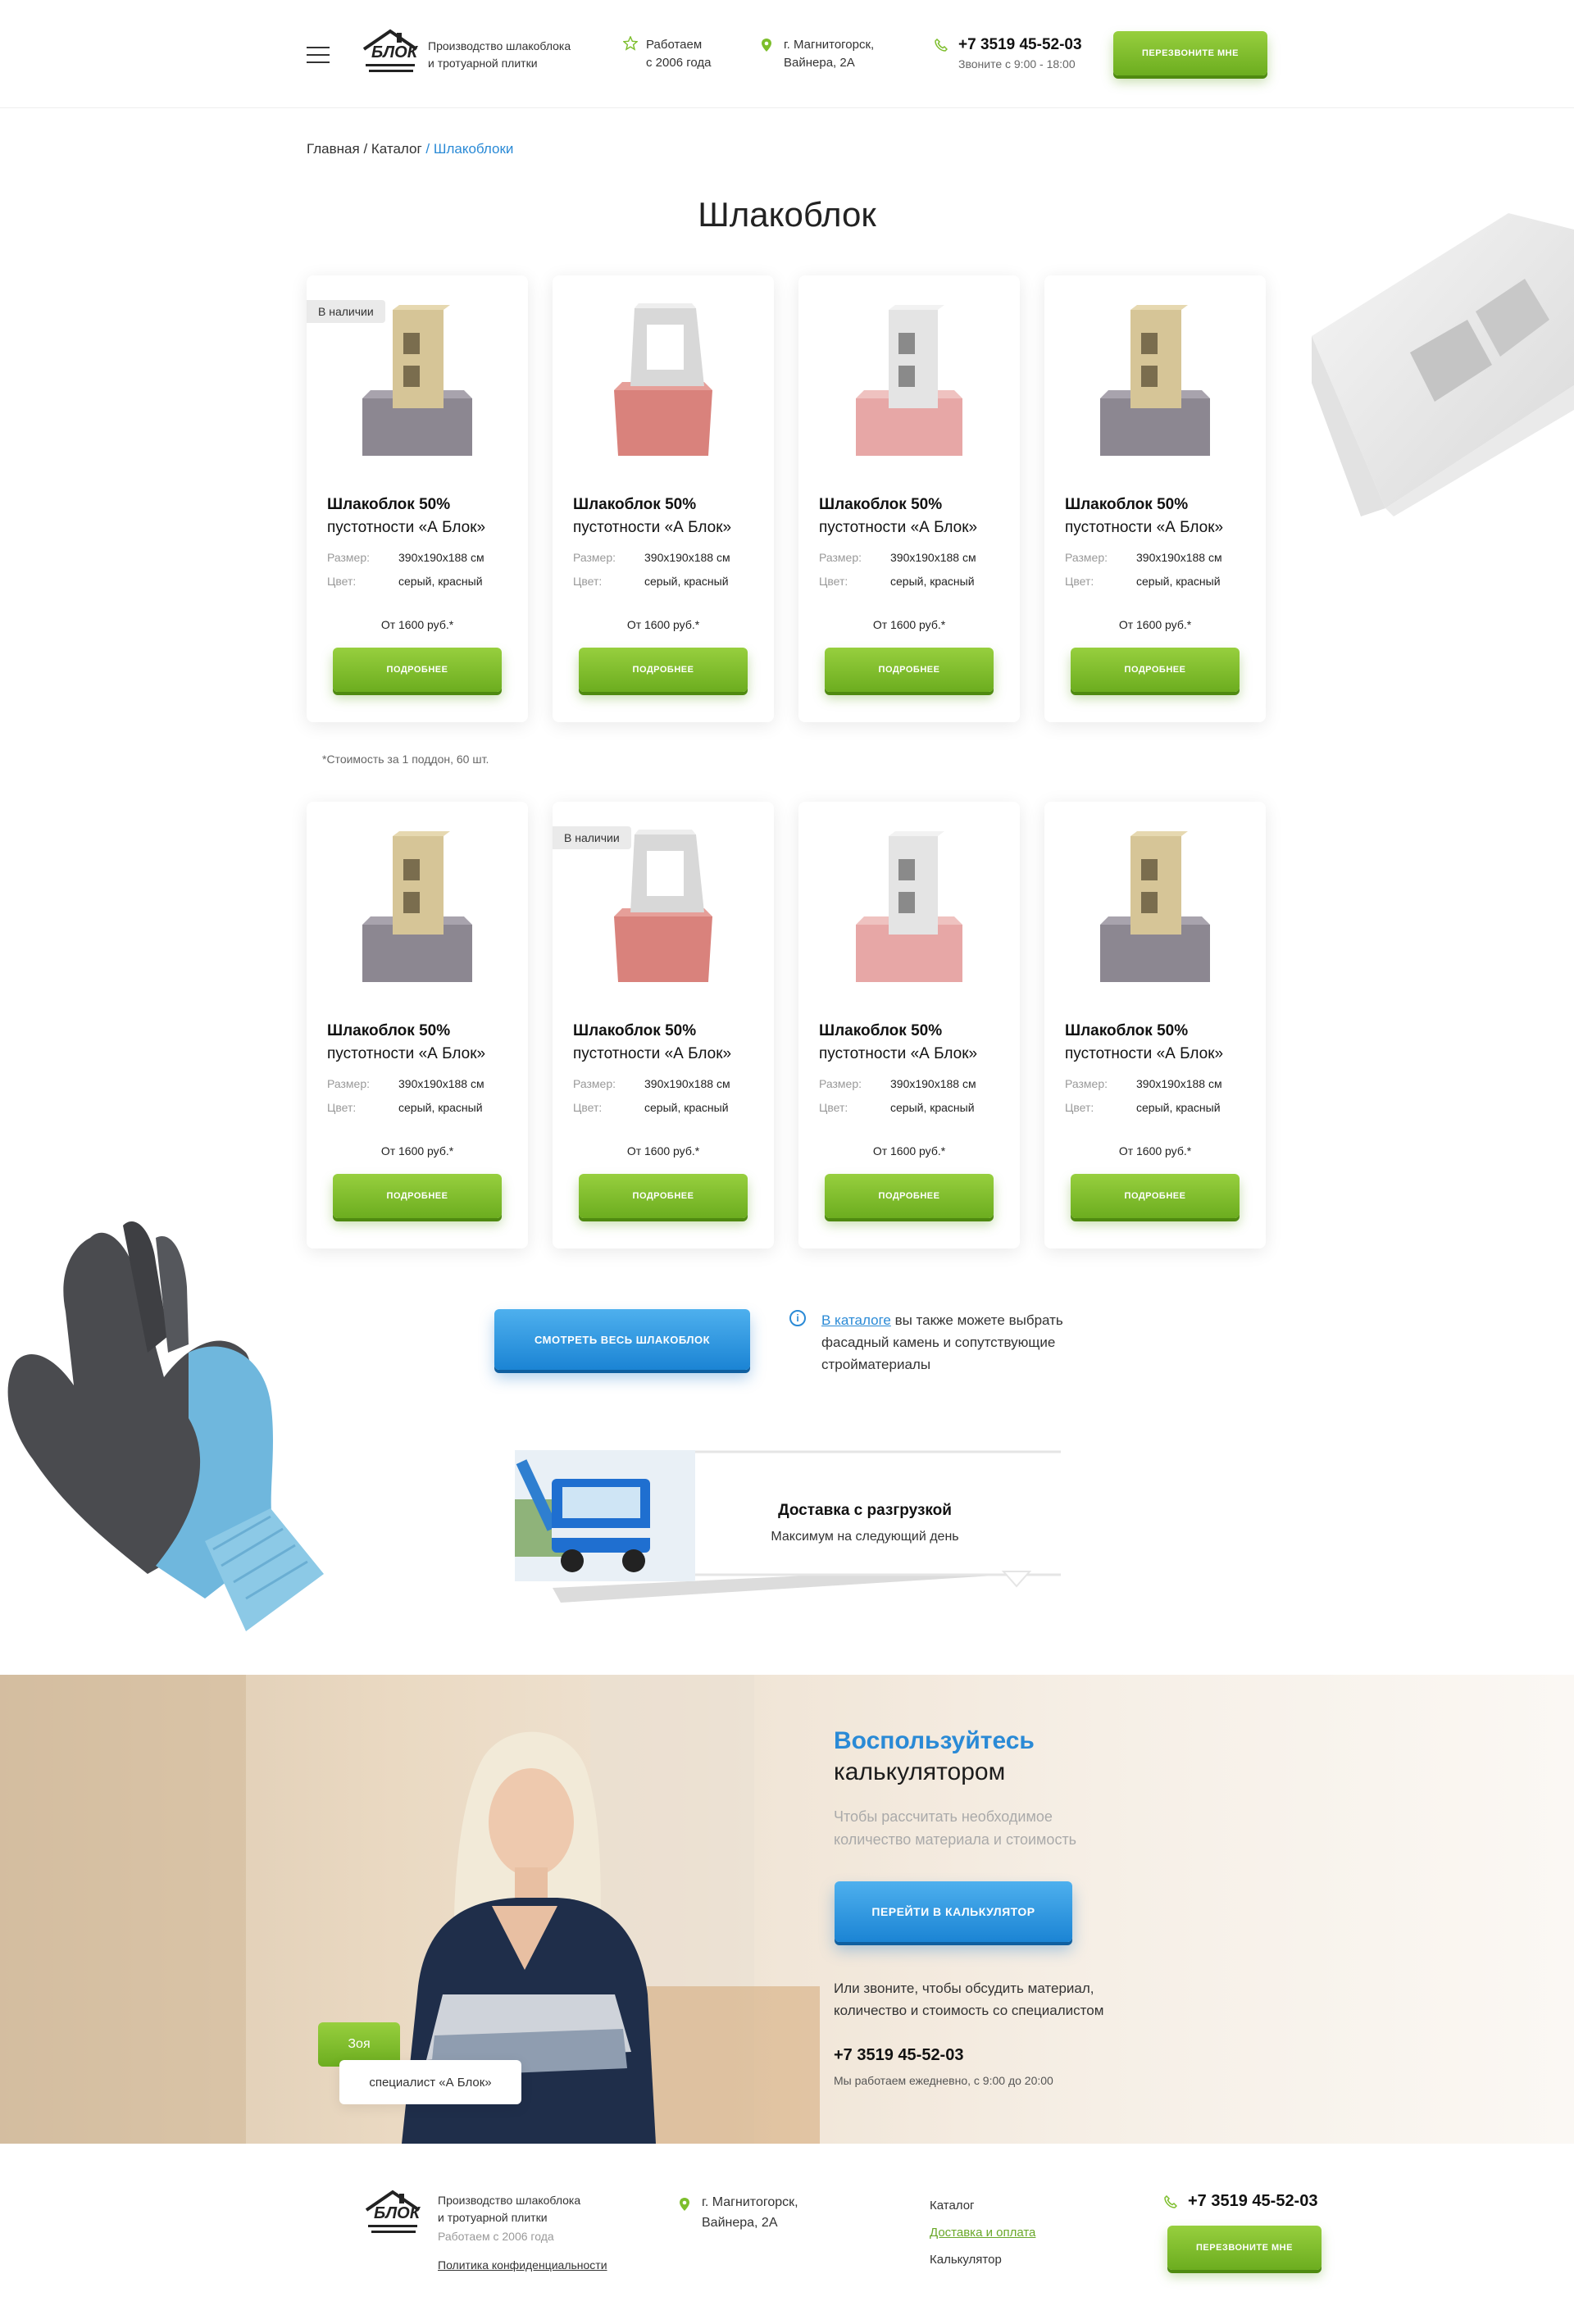 This screenshot has height=2324, width=1574. Describe the element at coordinates (1245, 2248) in the screenshot. I see `footer-callback-button: Перезвоните мне` at that location.